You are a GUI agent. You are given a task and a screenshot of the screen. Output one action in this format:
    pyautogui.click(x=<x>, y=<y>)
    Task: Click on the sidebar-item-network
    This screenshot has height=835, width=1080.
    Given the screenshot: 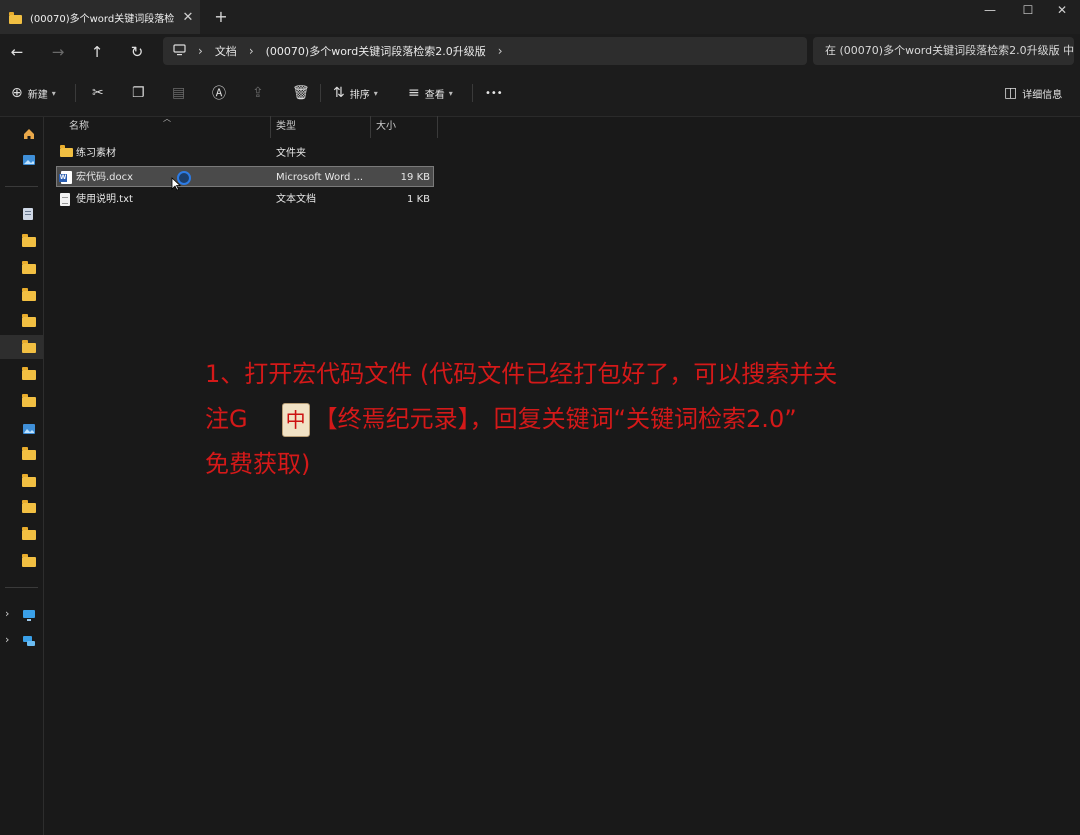 What is the action you would take?
    pyautogui.click(x=30, y=640)
    